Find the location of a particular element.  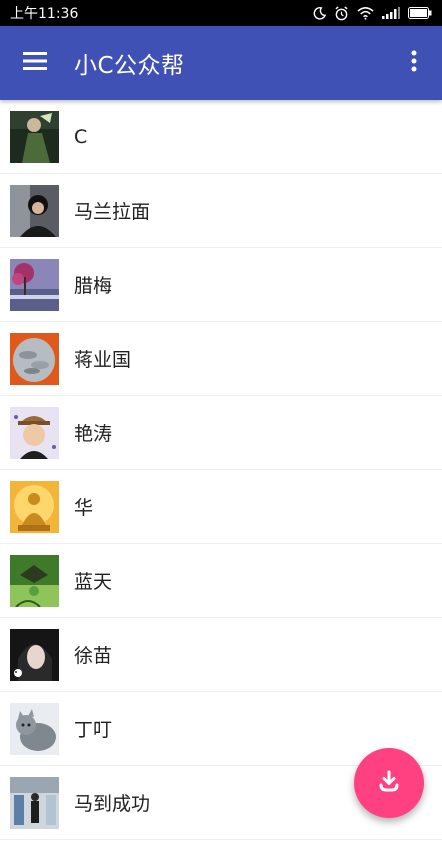

list-item: 马兰拉面 is located at coordinates (221, 211).